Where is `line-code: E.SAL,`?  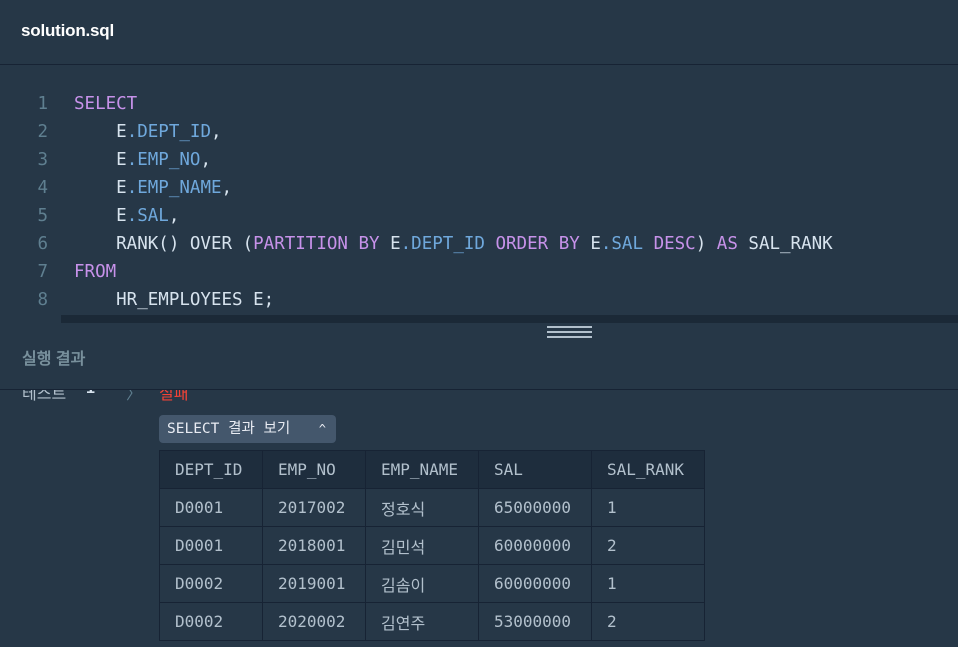 line-code: E.SAL, is located at coordinates (126, 216).